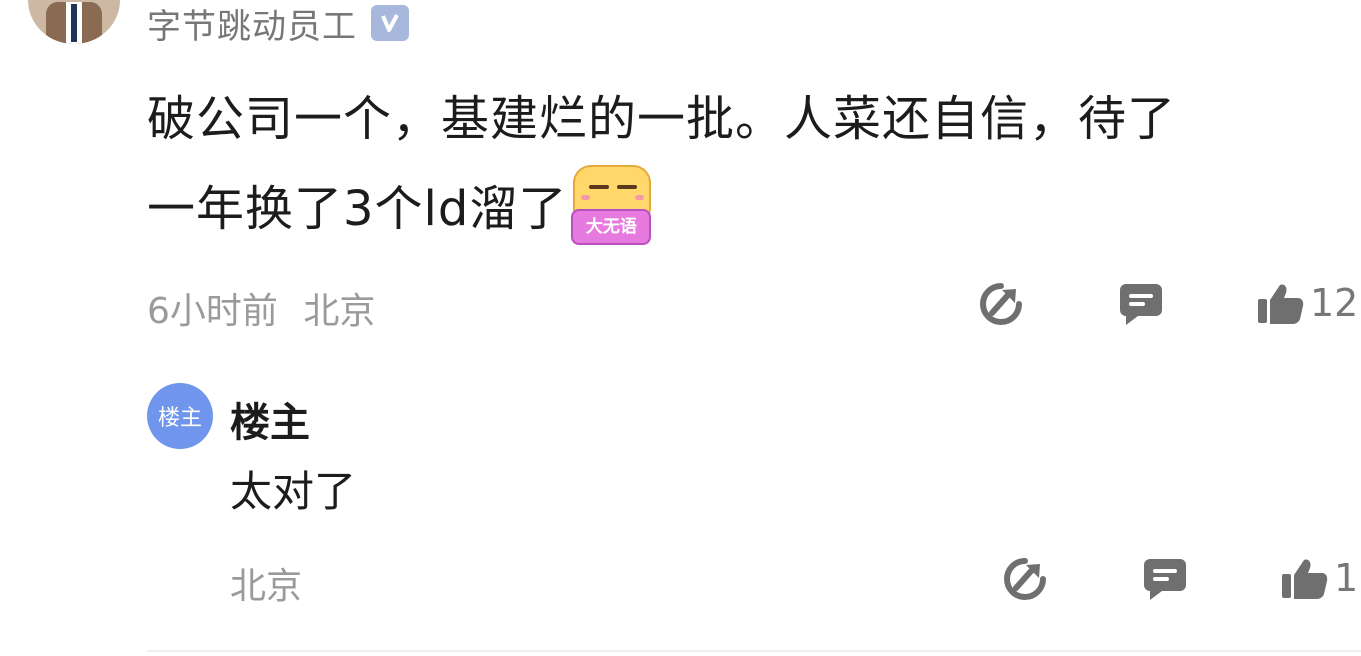 The image size is (1361, 656). I want to click on comment-author-row: 字节跳动员工, so click(278, 24).